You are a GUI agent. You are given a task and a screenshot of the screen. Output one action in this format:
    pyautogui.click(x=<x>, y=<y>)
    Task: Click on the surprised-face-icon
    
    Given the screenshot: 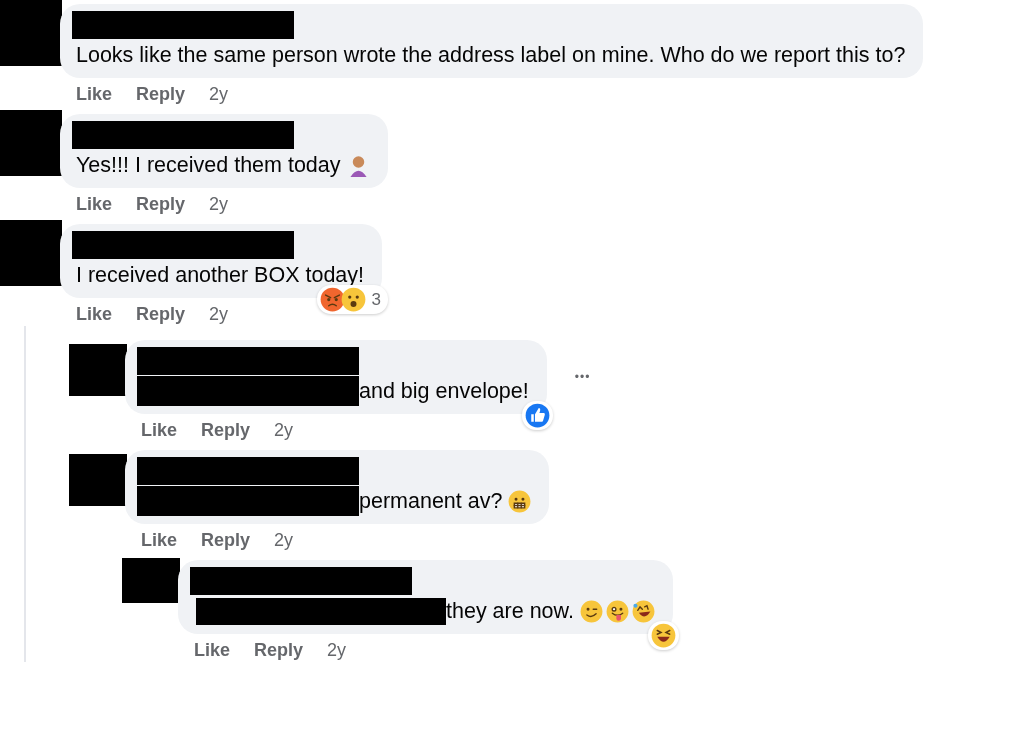 What is the action you would take?
    pyautogui.click(x=353, y=299)
    